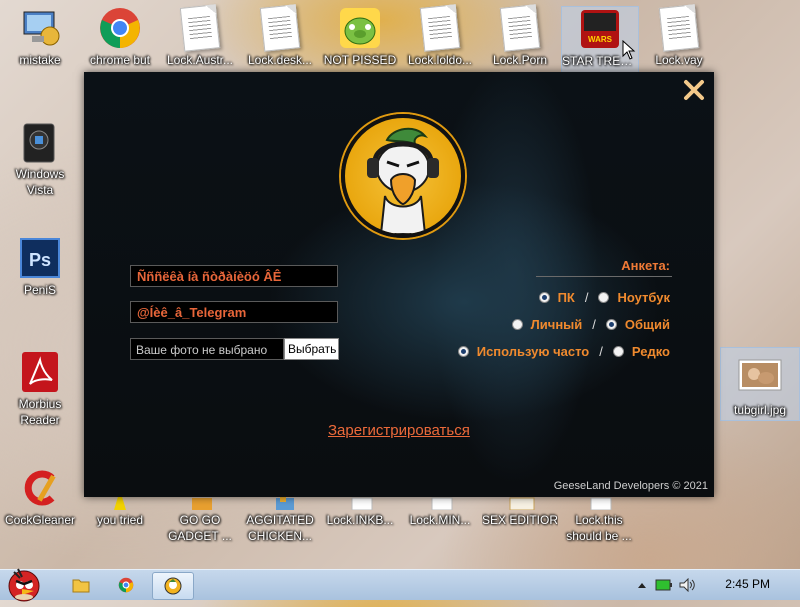 The image size is (800, 607). What do you see at coordinates (611, 324) in the screenshot?
I see `radio-shared` at bounding box center [611, 324].